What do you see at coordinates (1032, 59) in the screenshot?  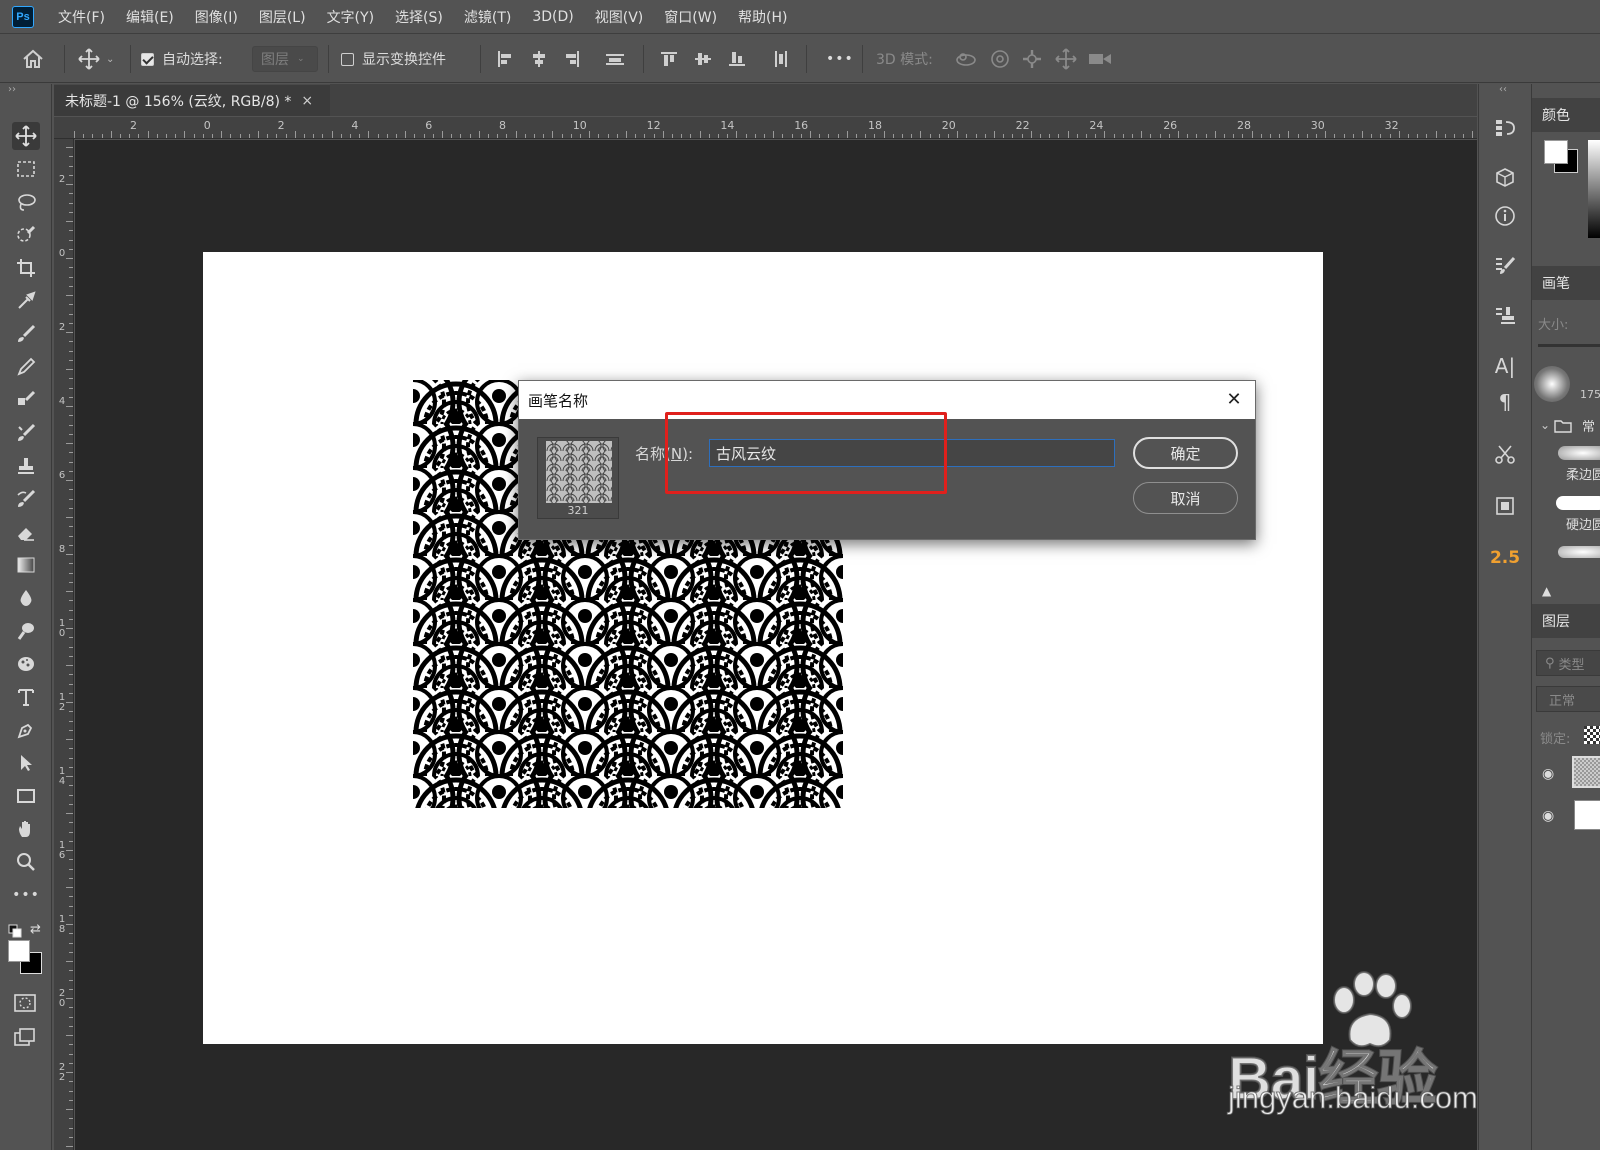 I see `3d-pan-icon` at bounding box center [1032, 59].